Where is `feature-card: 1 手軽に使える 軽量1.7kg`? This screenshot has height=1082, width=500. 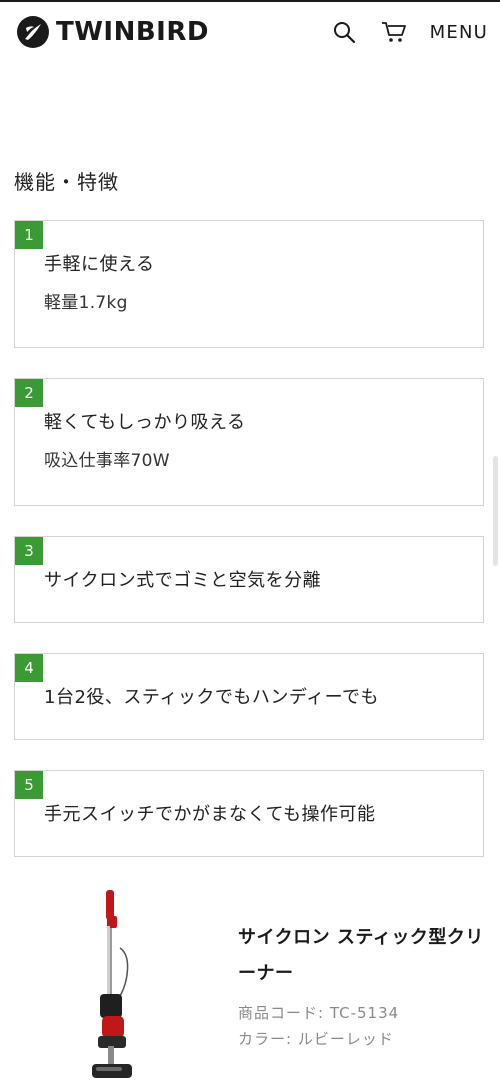 feature-card: 1 手軽に使える 軽量1.7kg is located at coordinates (249, 284).